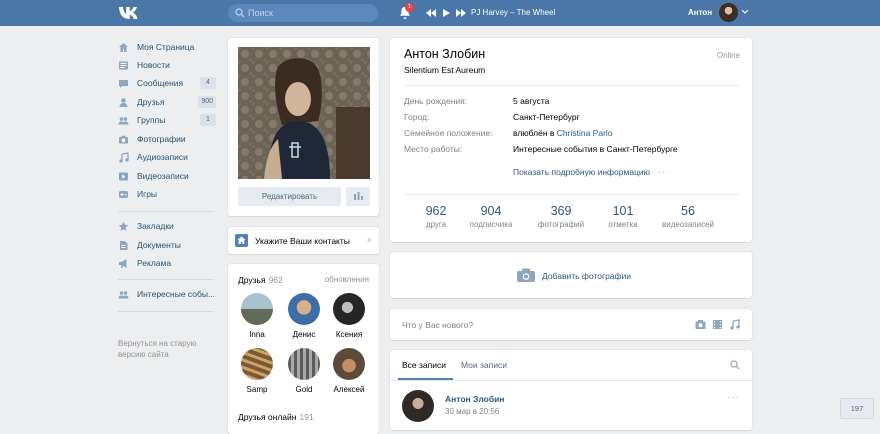  Describe the element at coordinates (491, 216) in the screenshot. I see `counter-followers: 904 подписчика` at that location.